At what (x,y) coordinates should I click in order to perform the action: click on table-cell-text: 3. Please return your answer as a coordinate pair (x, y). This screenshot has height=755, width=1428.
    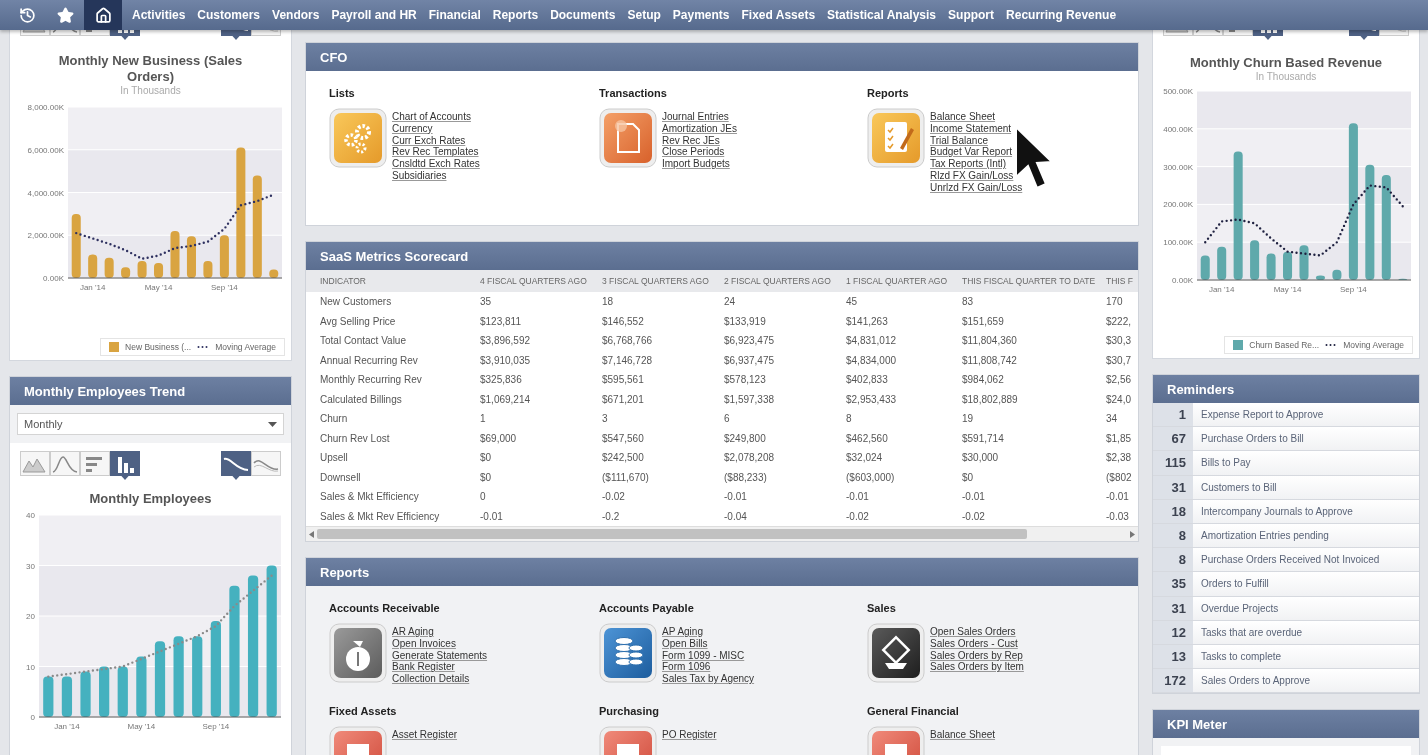
    Looking at the image, I should click on (605, 419).